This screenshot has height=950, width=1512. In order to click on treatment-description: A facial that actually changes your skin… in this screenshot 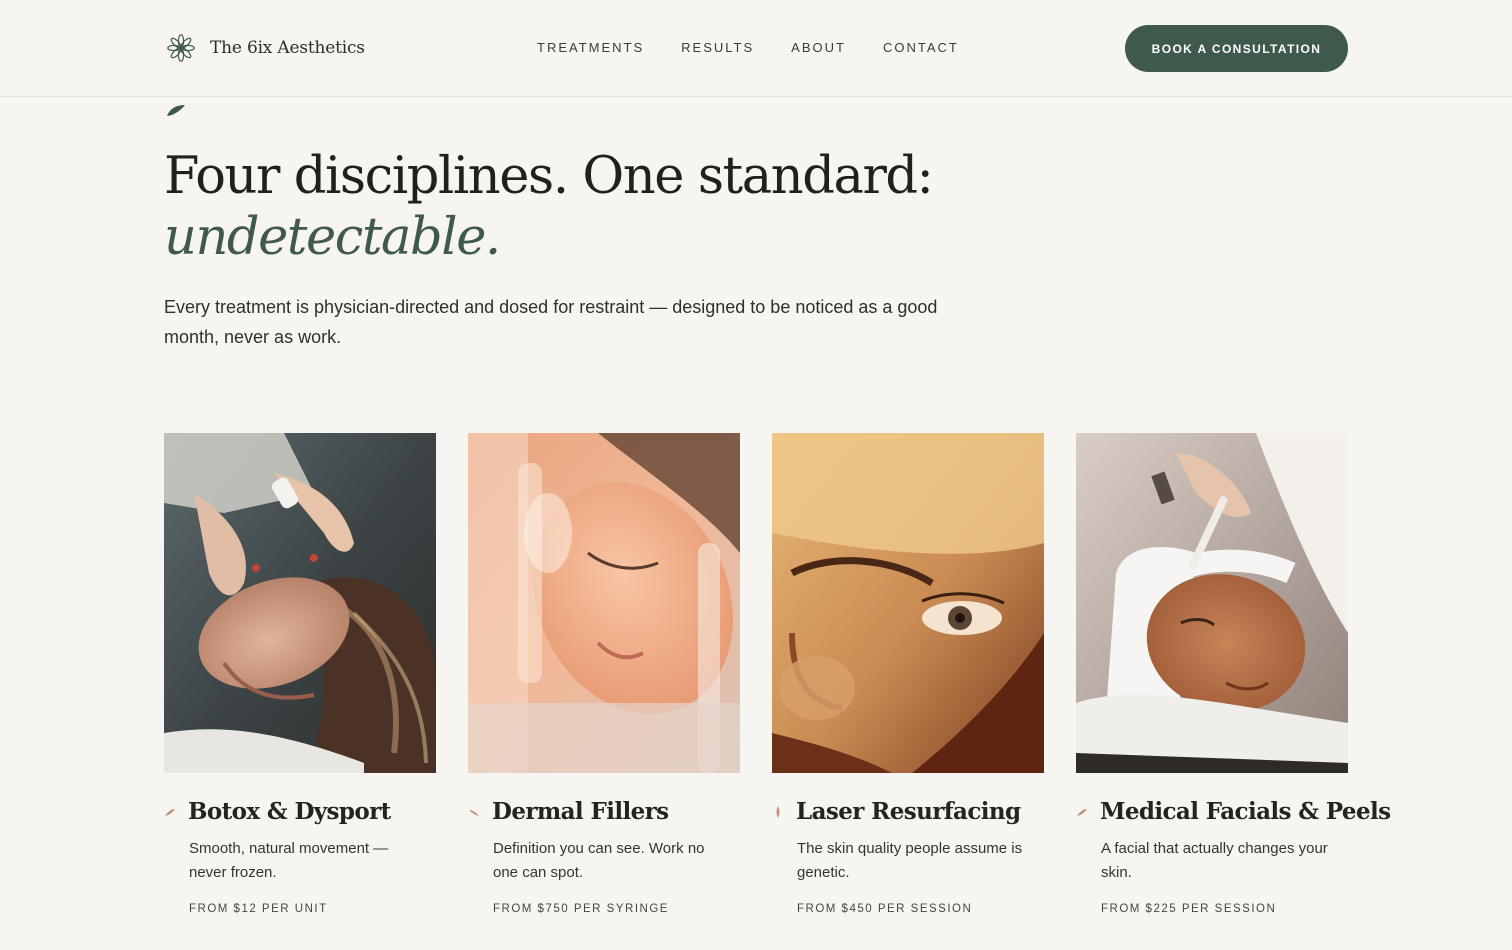, I will do `click(1214, 860)`.